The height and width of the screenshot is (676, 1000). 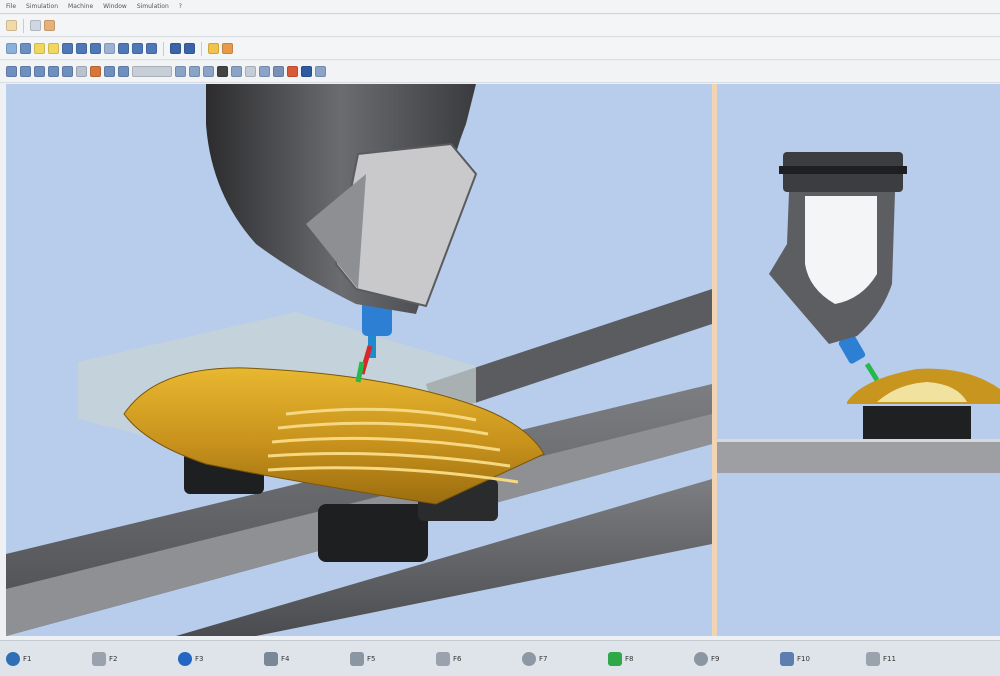 I want to click on view-bottom-icon, so click(x=81, y=71).